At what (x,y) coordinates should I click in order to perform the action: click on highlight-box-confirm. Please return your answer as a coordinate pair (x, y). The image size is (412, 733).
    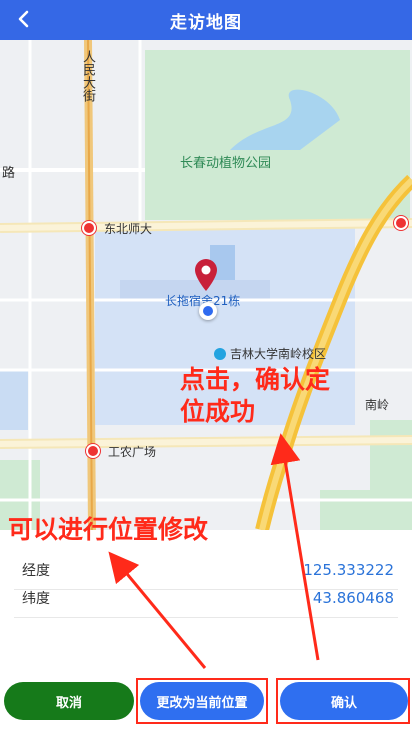
    Looking at the image, I should click on (343, 701).